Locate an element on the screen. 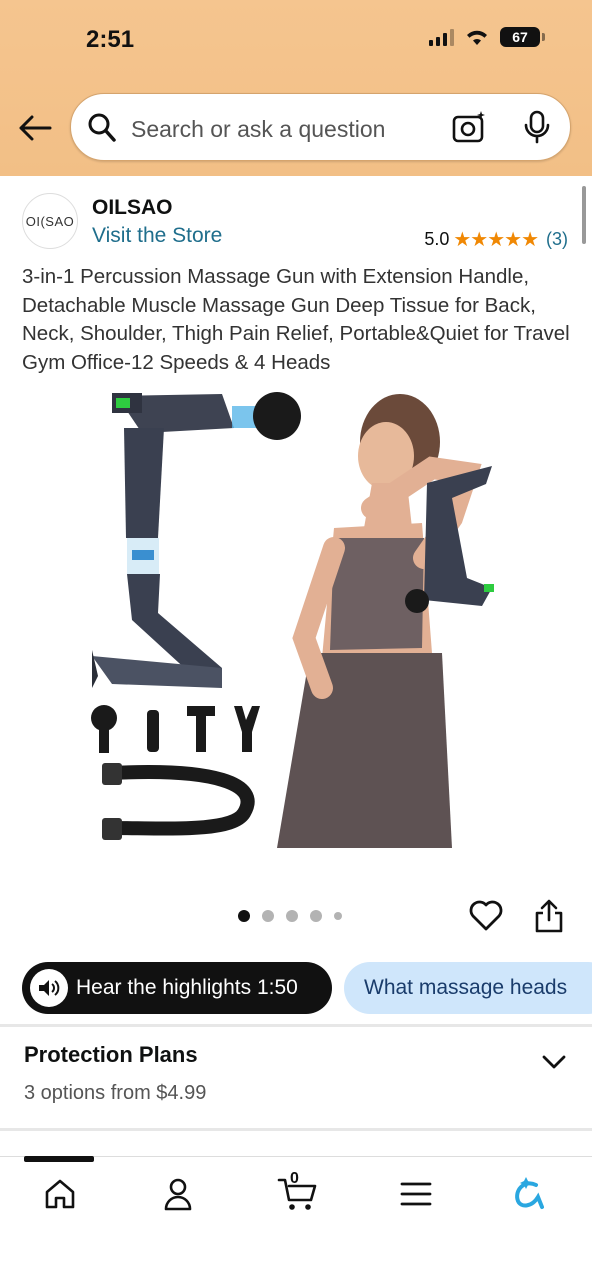 This screenshot has height=1280, width=592. cellular-signal-icon is located at coordinates (441, 37).